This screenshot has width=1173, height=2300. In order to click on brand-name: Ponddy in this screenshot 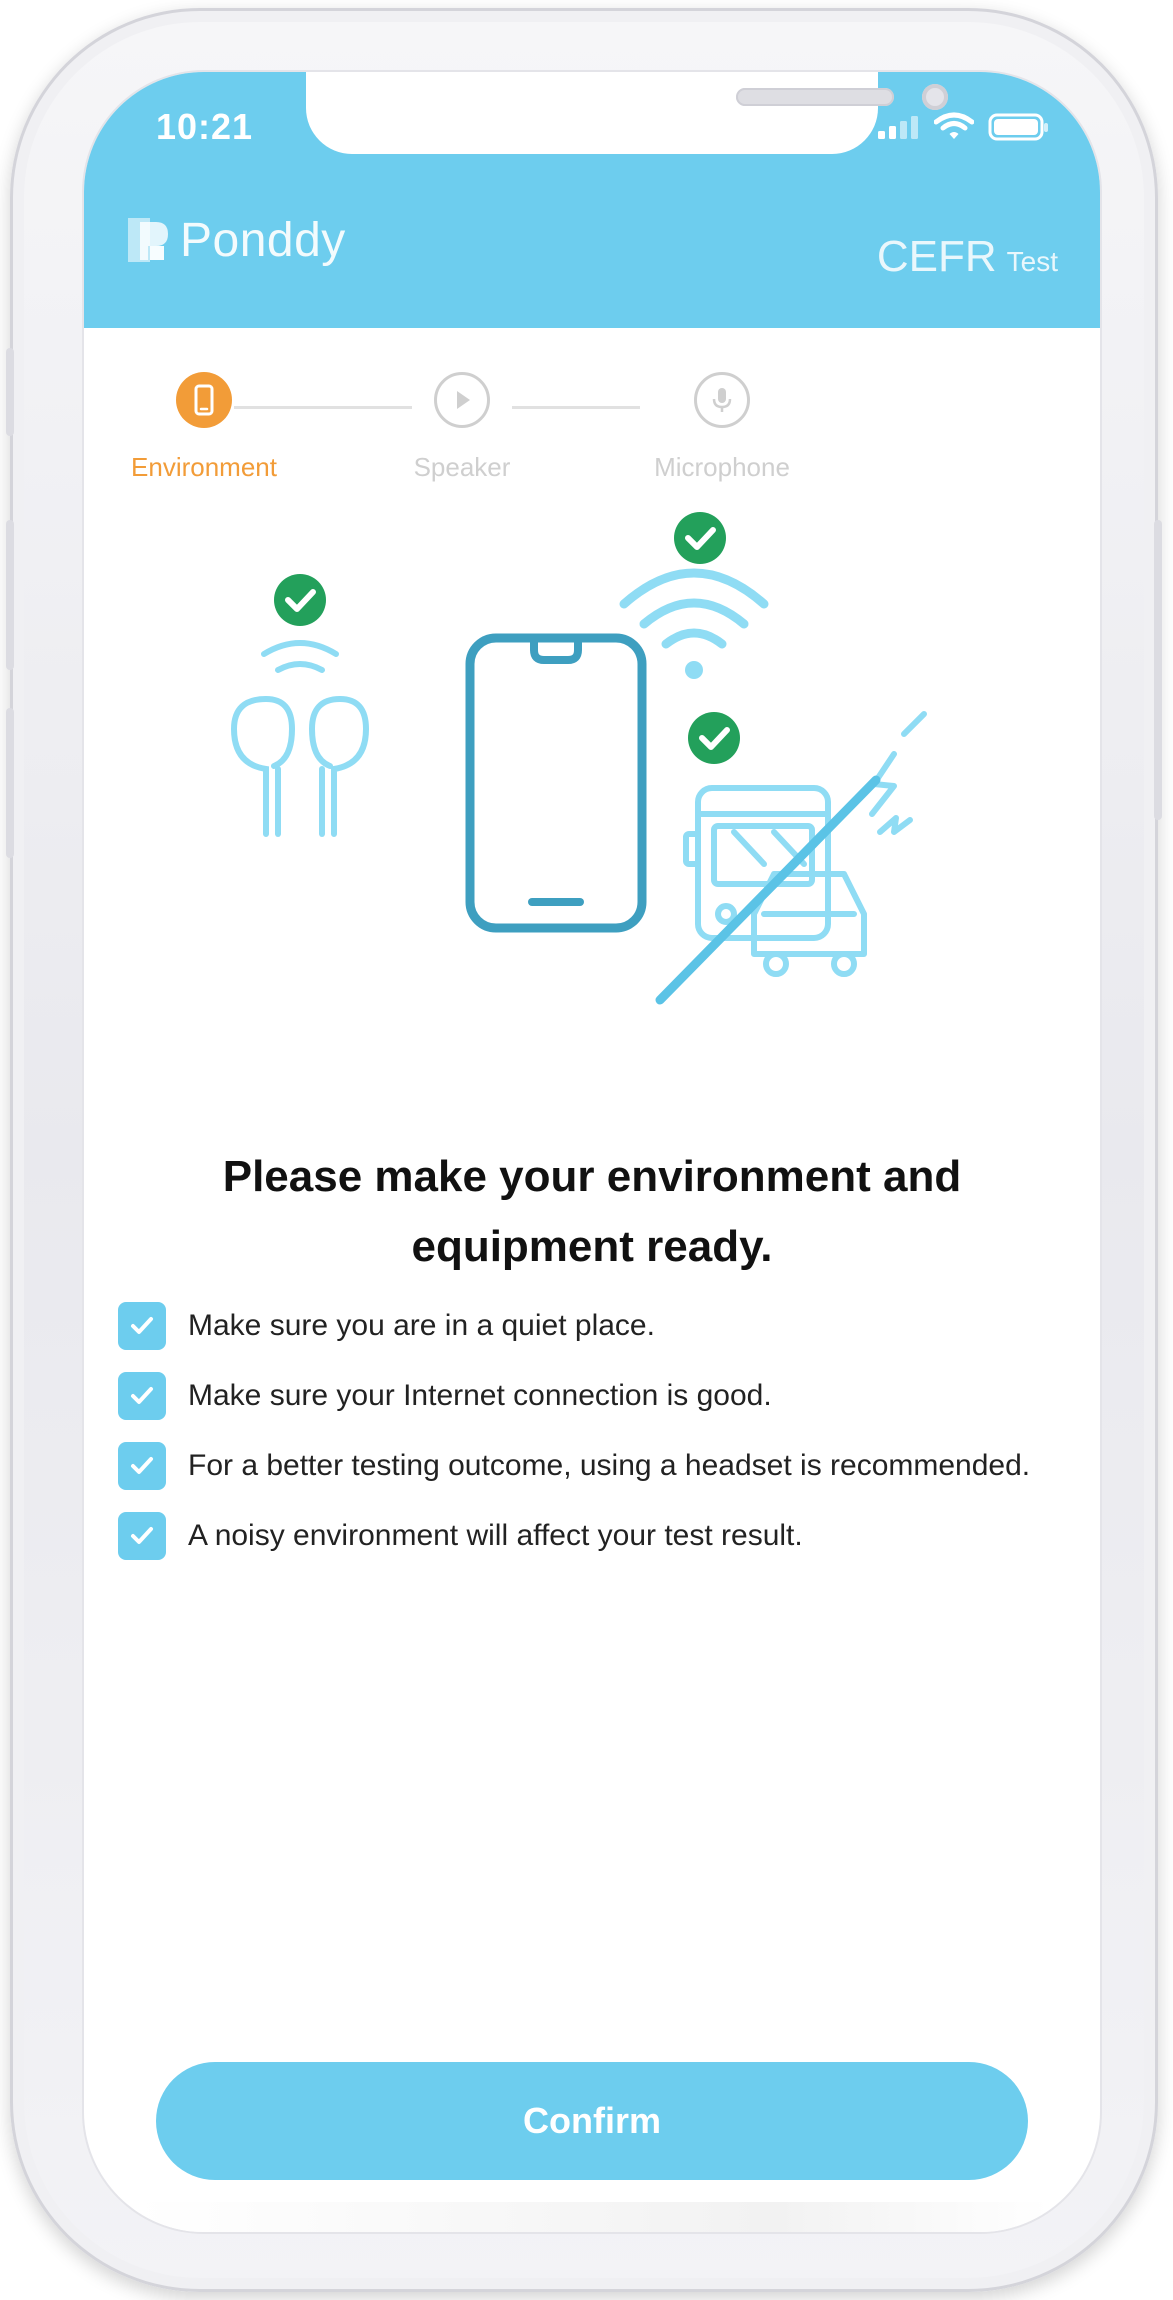, I will do `click(263, 240)`.